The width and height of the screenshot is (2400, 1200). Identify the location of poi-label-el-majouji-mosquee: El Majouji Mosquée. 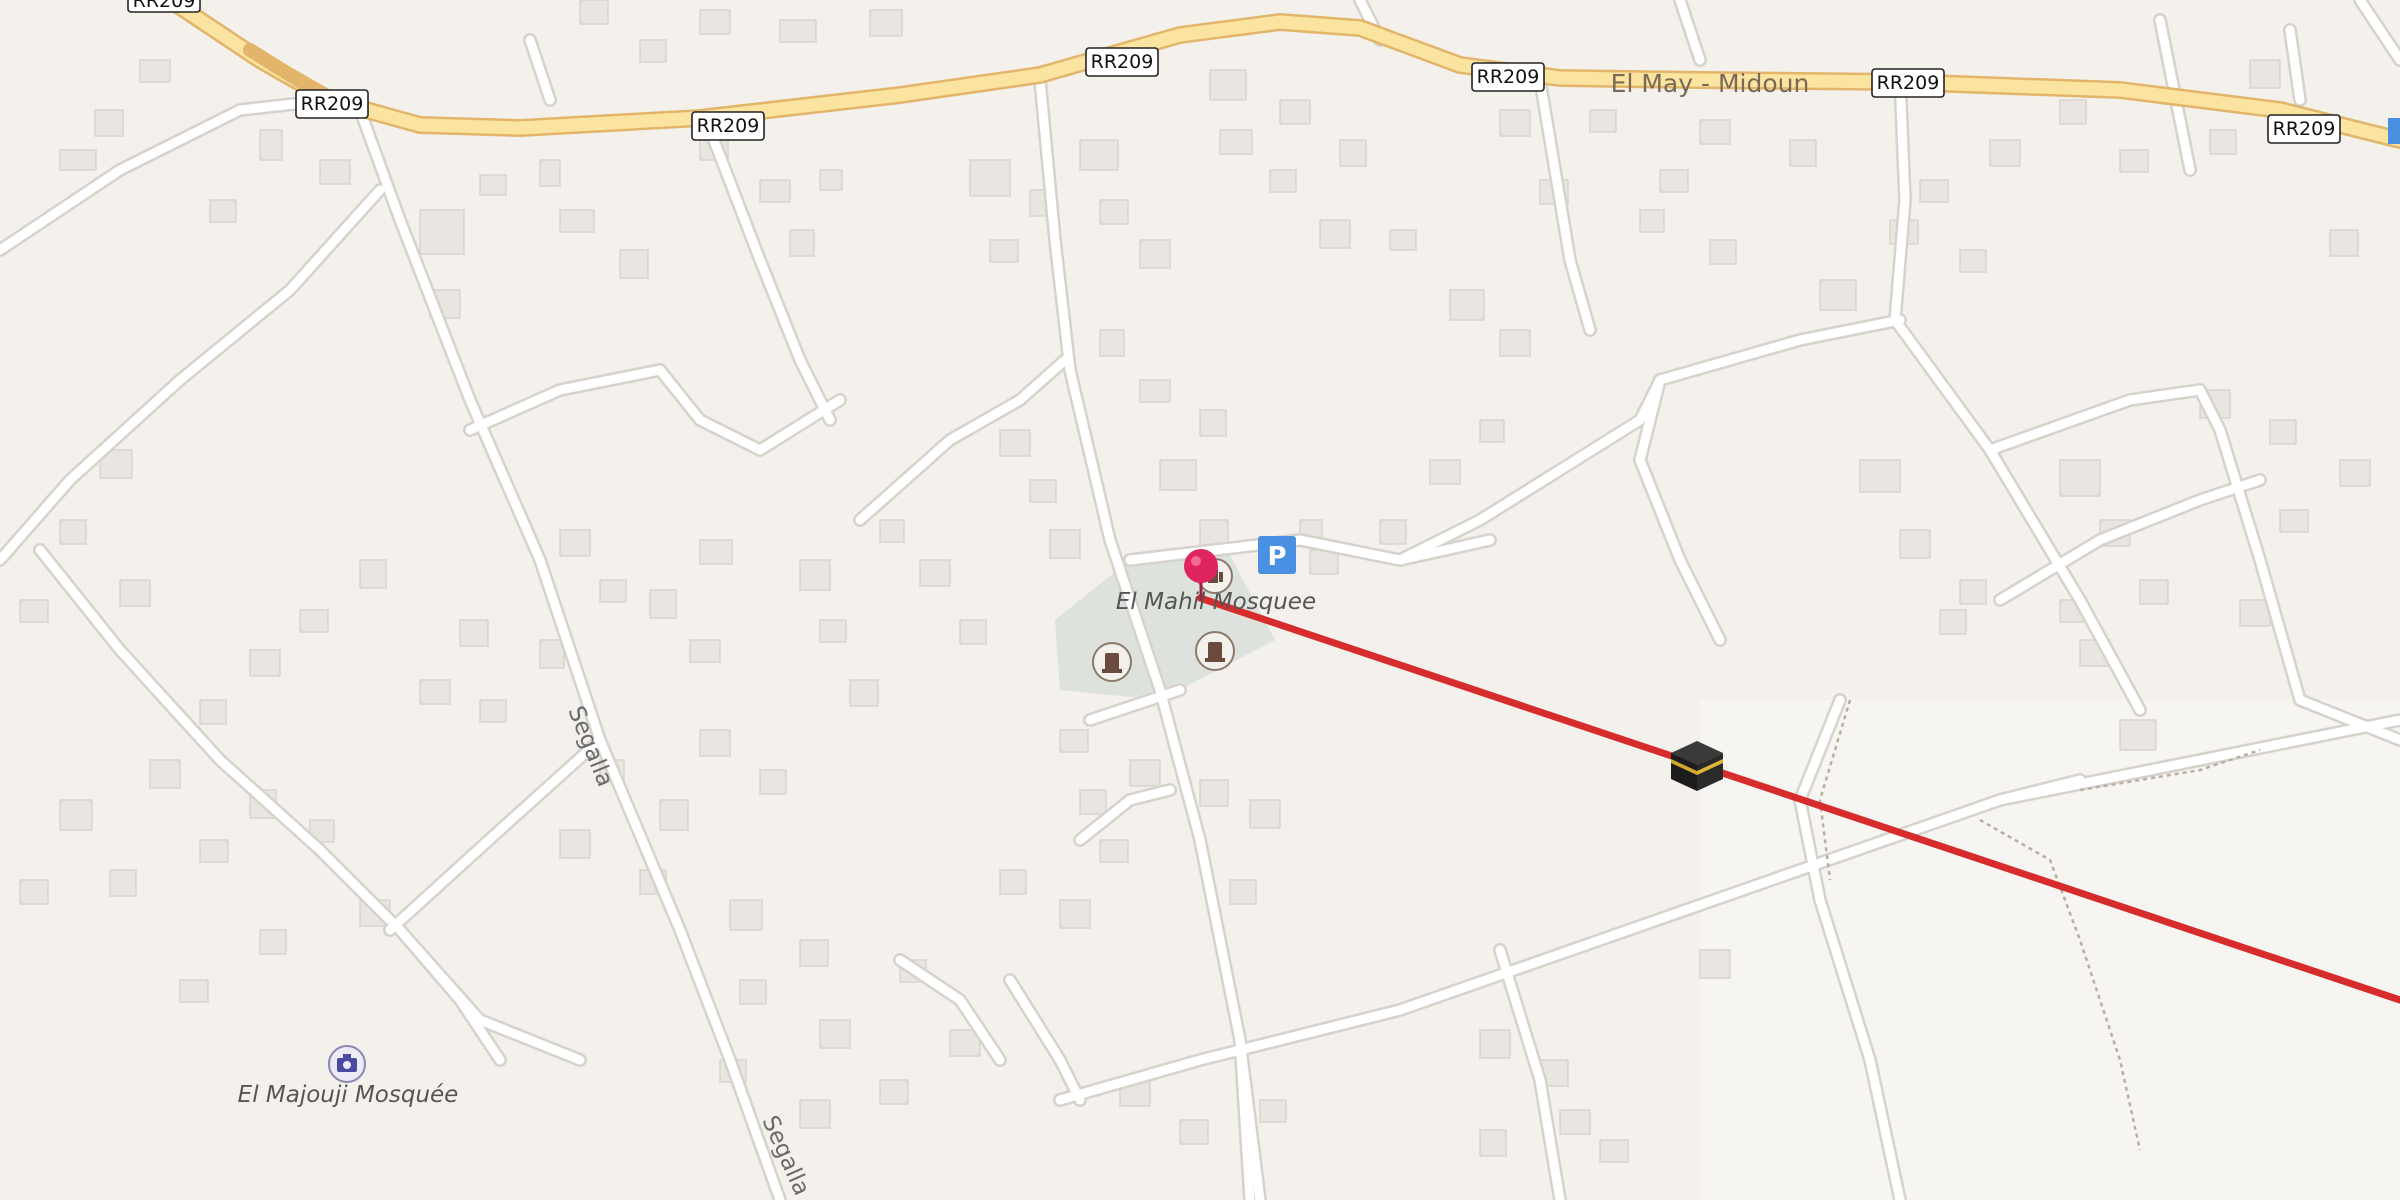
(348, 1095).